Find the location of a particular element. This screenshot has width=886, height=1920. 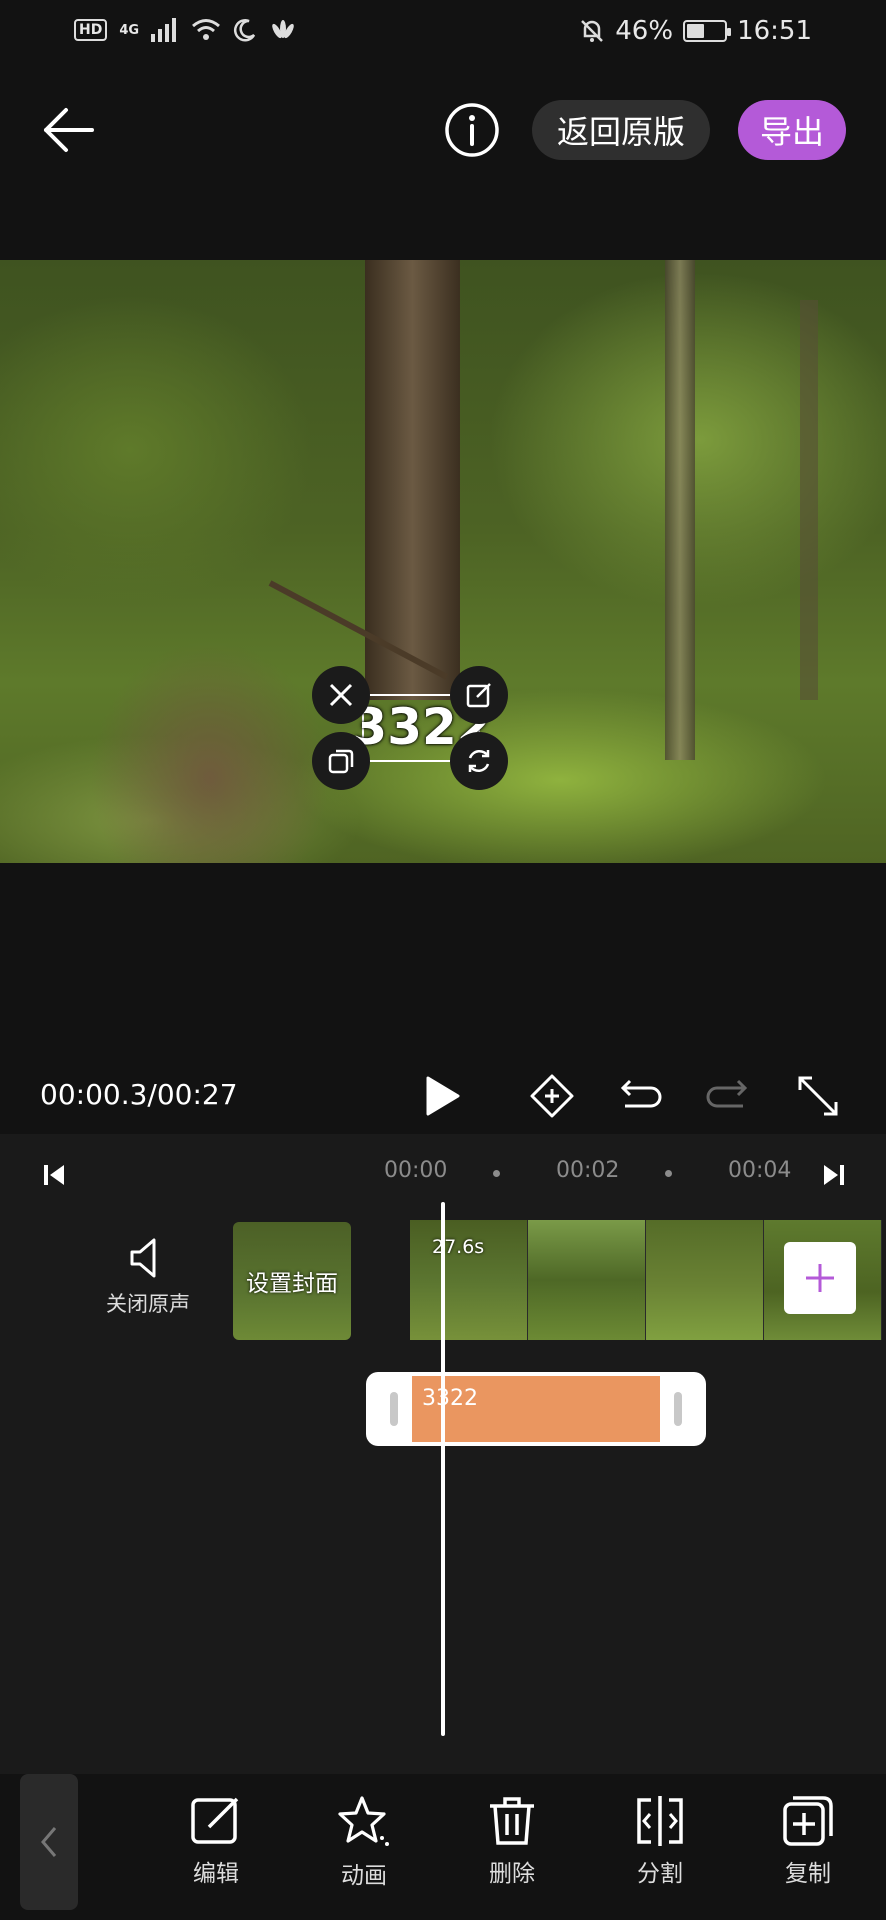

network-type: 4G is located at coordinates (129, 30).